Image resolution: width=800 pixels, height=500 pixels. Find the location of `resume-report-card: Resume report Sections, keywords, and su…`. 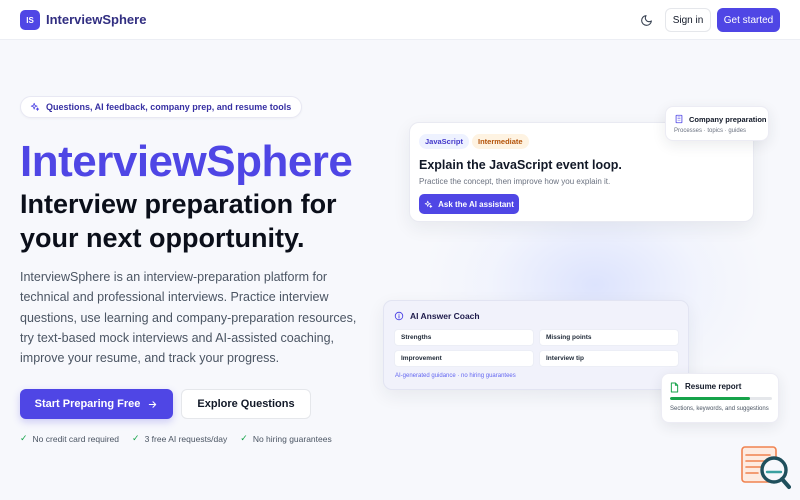

resume-report-card: Resume report Sections, keywords, and su… is located at coordinates (720, 398).